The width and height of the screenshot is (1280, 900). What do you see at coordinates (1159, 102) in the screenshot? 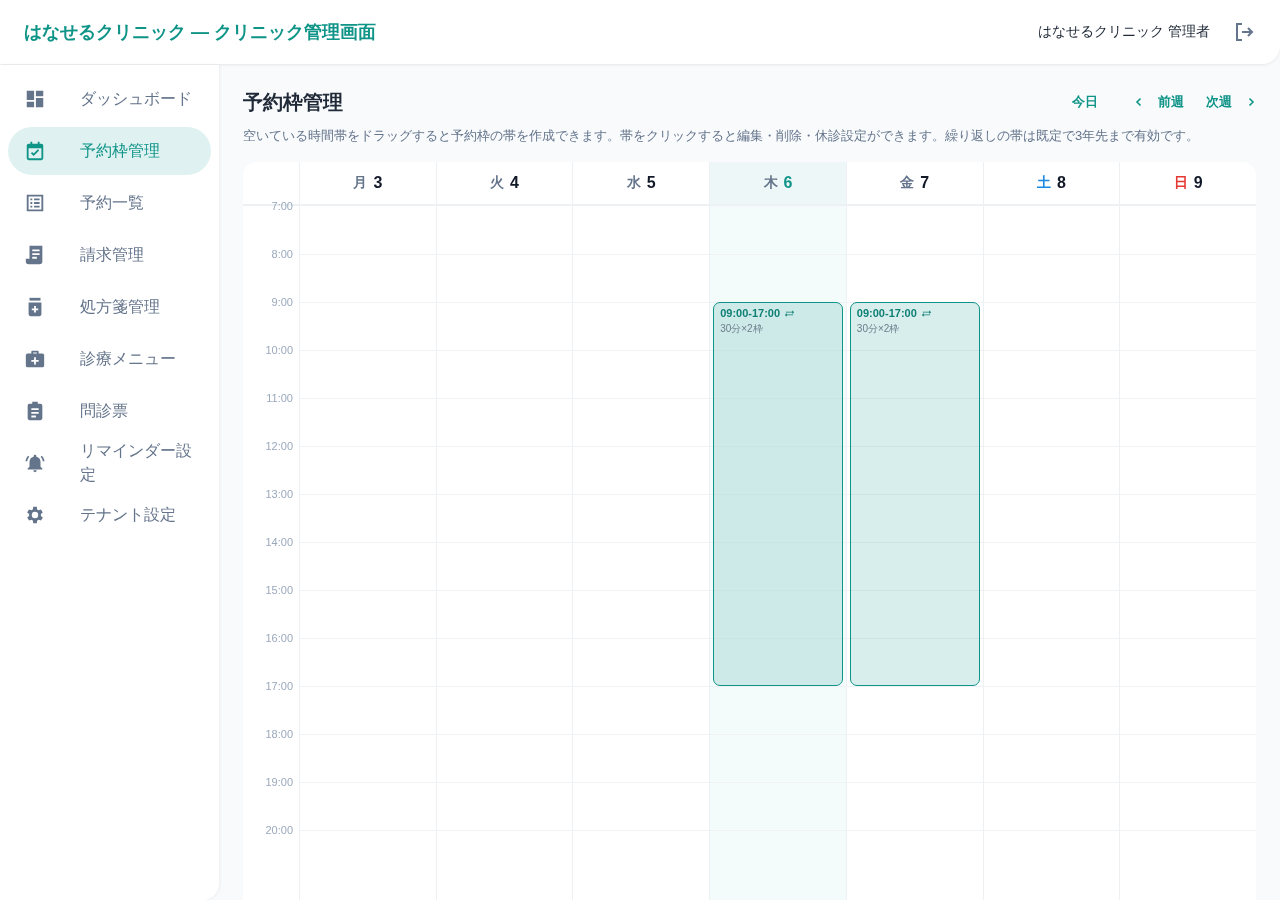
I see `previous-week-button: 前週` at bounding box center [1159, 102].